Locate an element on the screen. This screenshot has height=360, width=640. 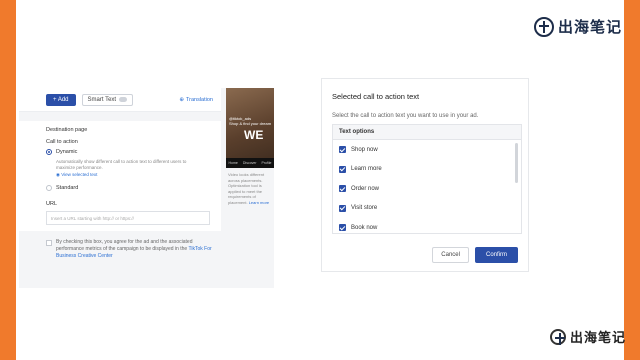
standard-label: Standard is located at coordinates (67, 188).